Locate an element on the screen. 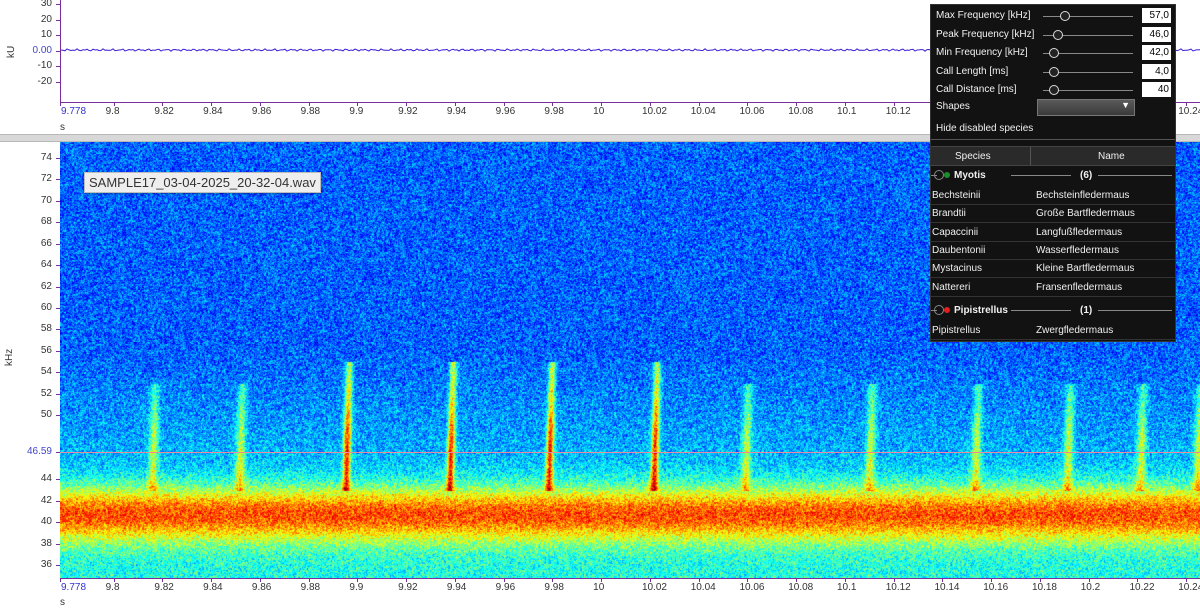 The width and height of the screenshot is (1200, 609). species-common-name: Wasserfledermaus is located at coordinates (1077, 250).